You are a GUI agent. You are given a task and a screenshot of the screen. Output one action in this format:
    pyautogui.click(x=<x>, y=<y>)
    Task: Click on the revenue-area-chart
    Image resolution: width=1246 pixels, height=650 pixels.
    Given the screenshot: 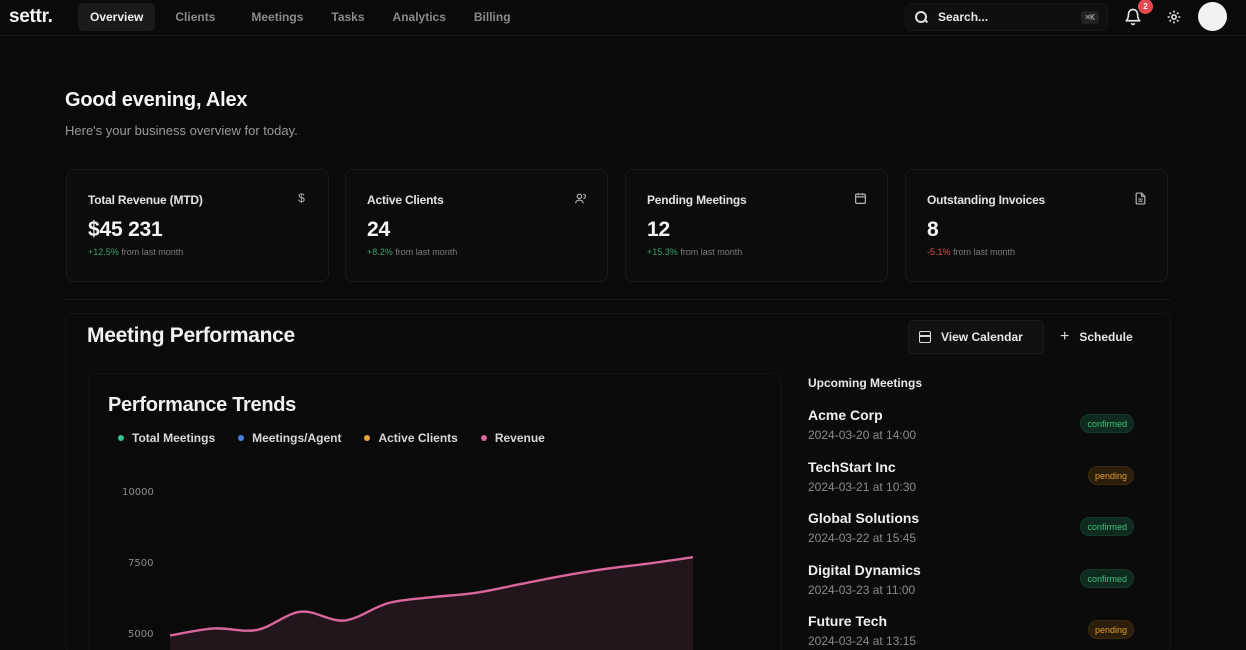 What is the action you would take?
    pyautogui.click(x=431, y=602)
    